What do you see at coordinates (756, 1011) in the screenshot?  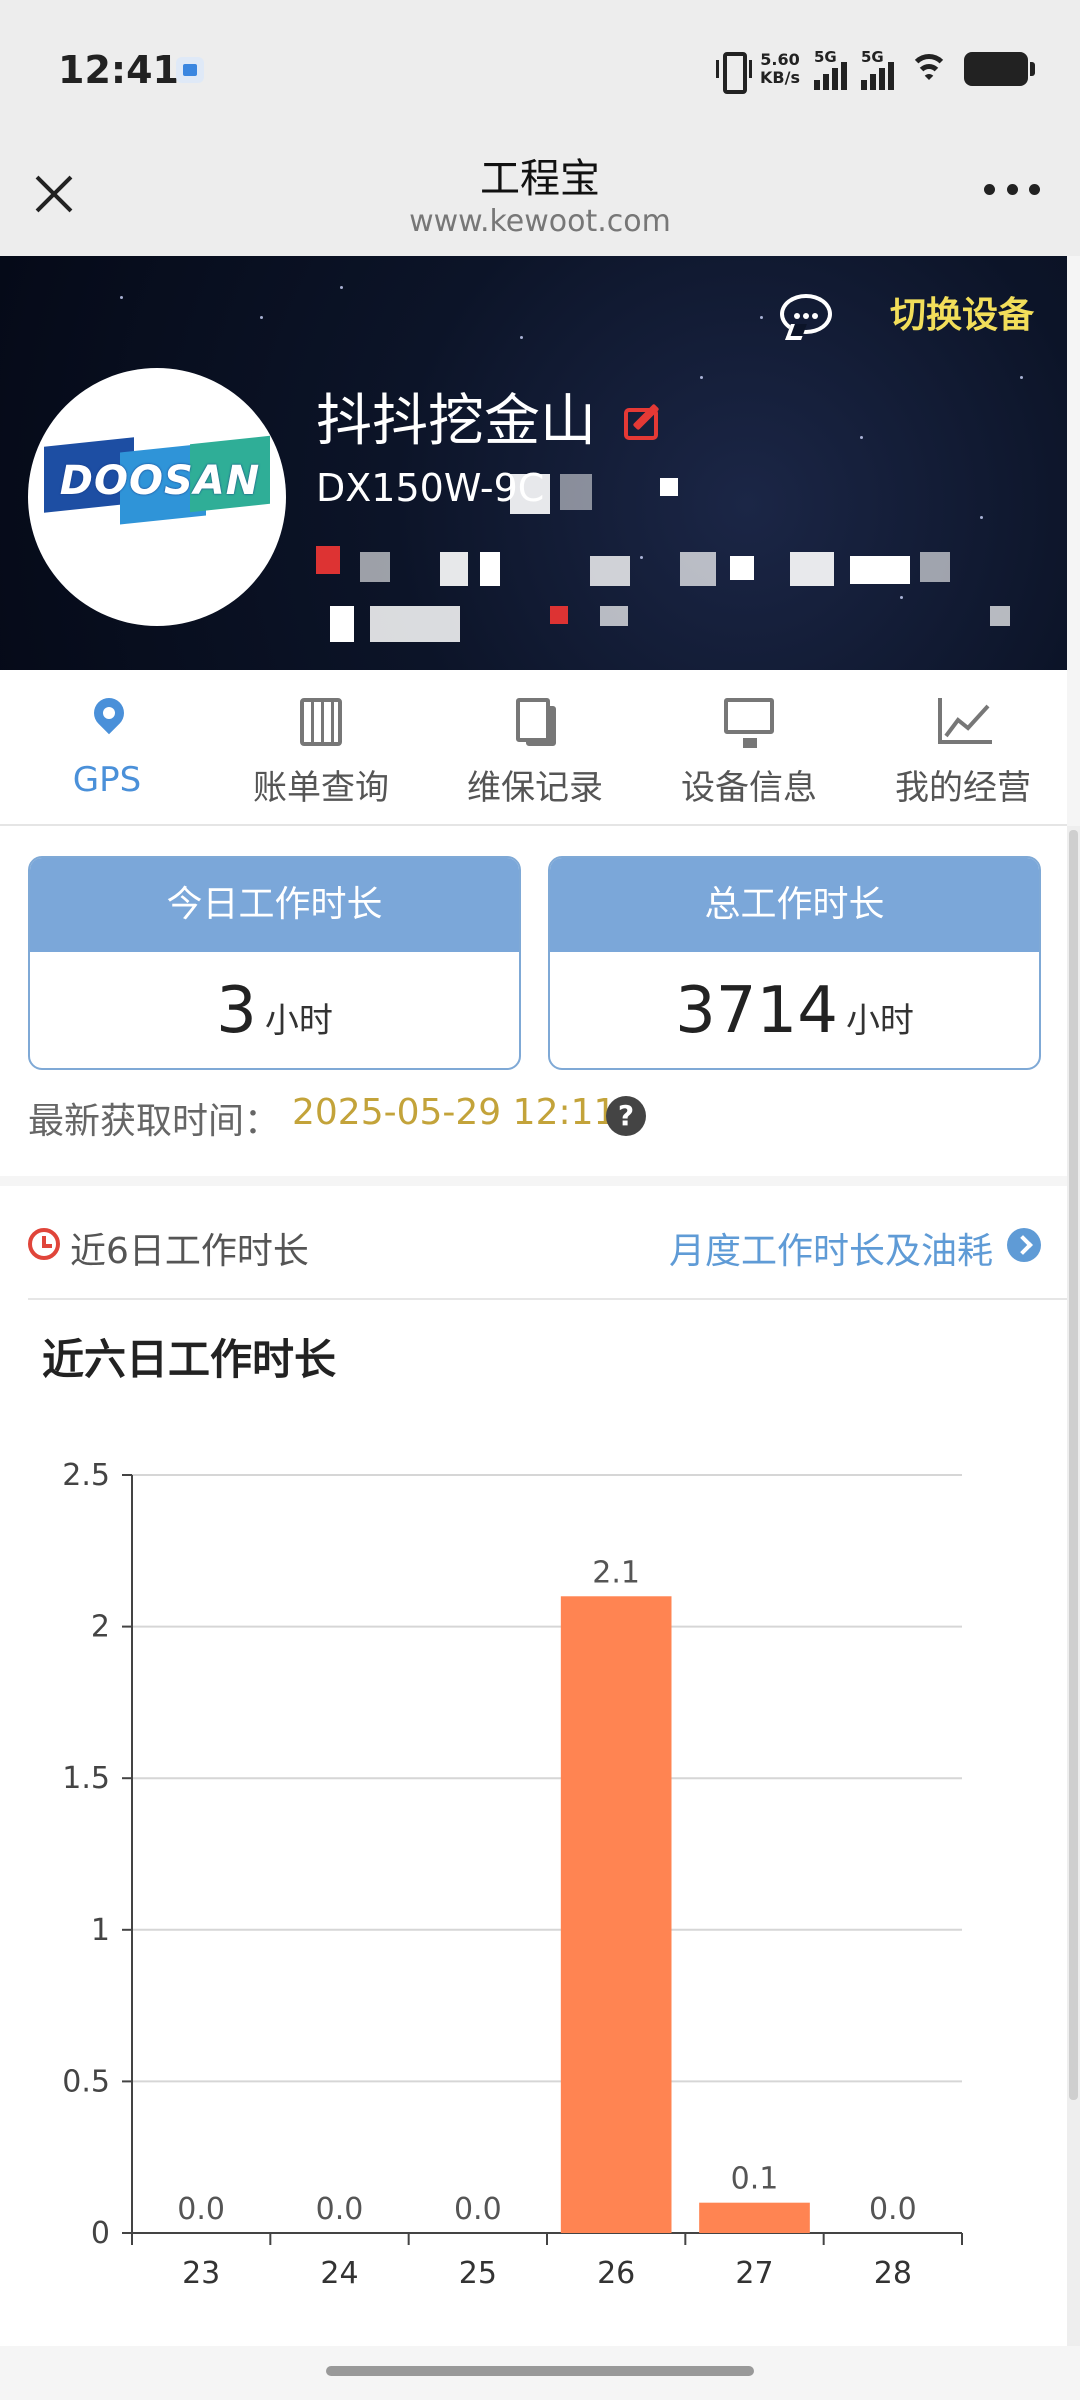 I see `total-hours-value: 3714` at bounding box center [756, 1011].